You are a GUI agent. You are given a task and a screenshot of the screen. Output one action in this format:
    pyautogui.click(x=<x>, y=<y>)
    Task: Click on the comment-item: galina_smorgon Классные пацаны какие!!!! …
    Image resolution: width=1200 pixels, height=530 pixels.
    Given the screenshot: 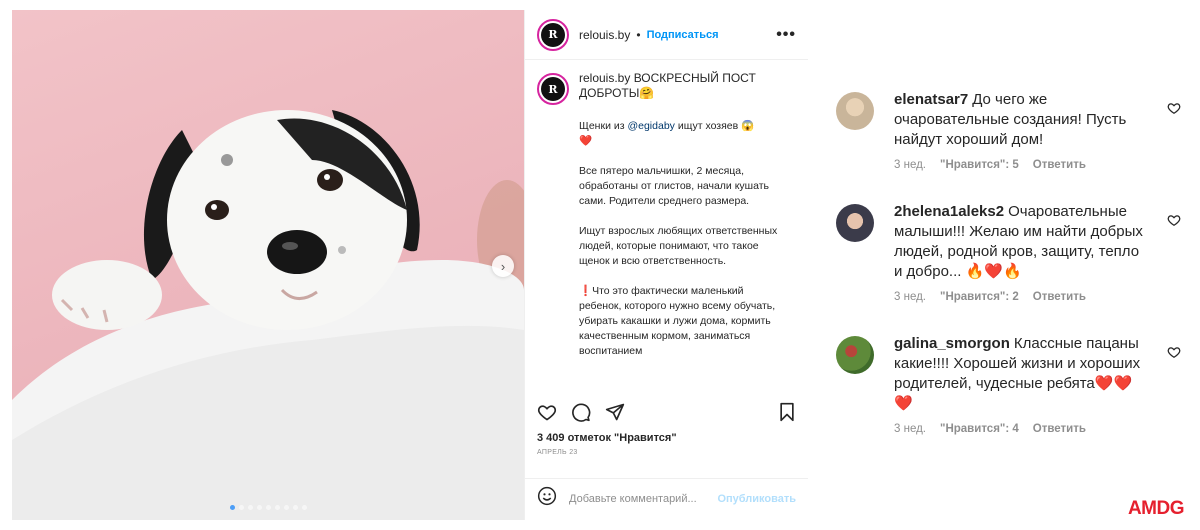 What is the action you would take?
    pyautogui.click(x=1008, y=390)
    